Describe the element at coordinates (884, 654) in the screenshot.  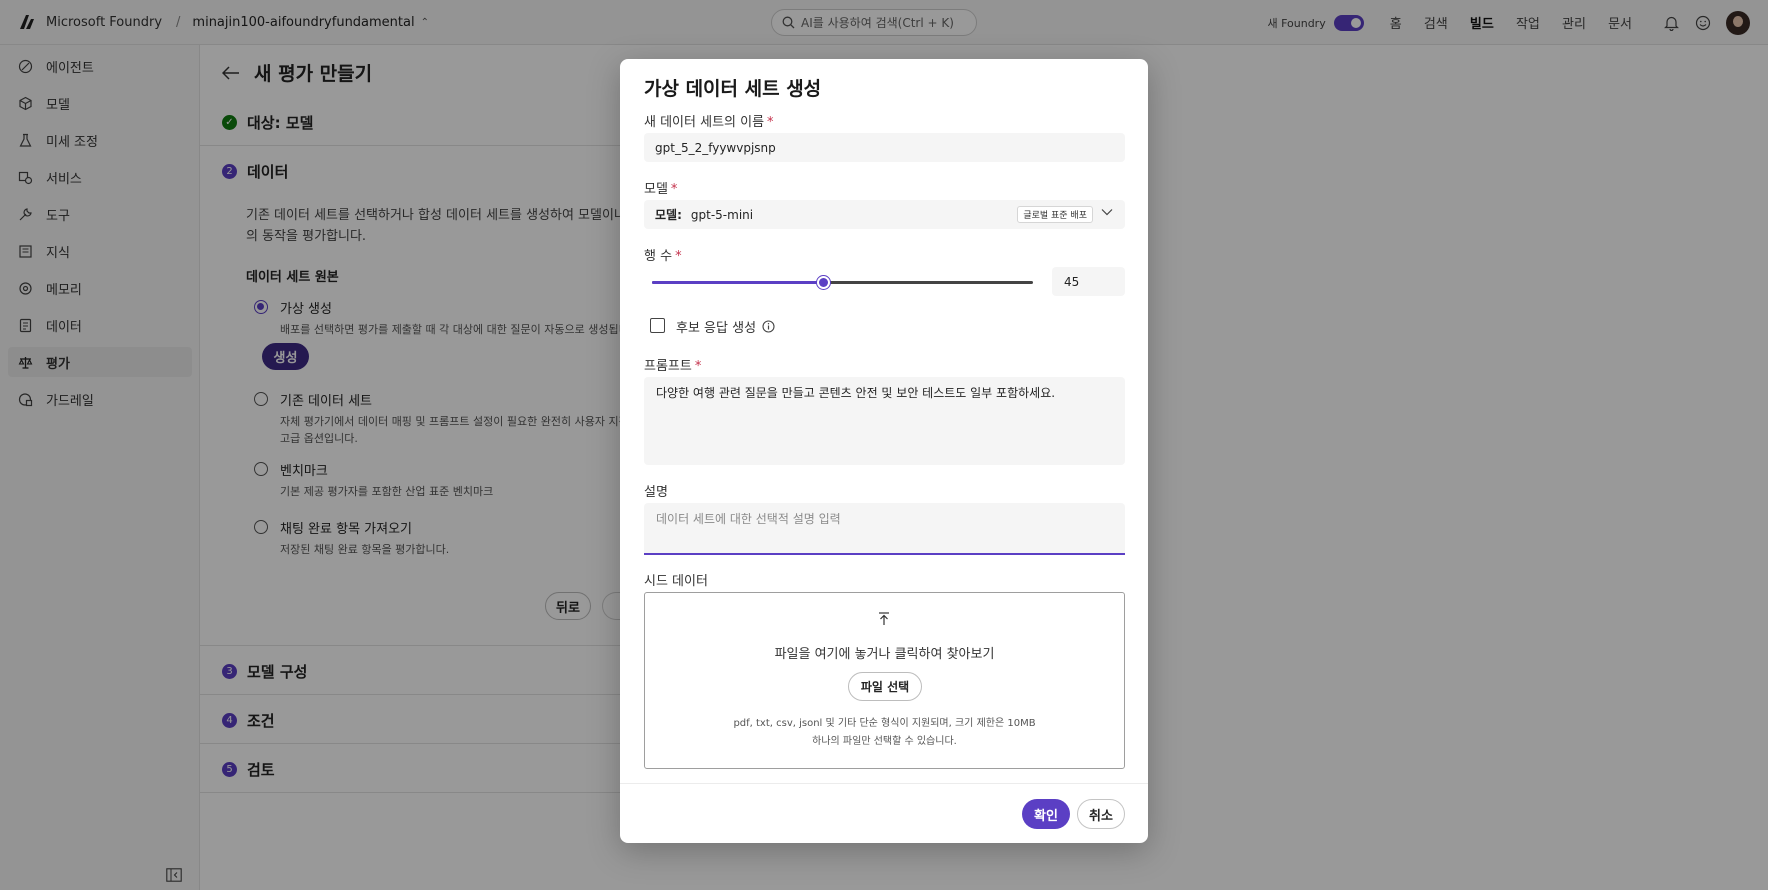
I see `dropzone-text: 파일을 여기에 놓거나 클릭하여 찾아보기` at that location.